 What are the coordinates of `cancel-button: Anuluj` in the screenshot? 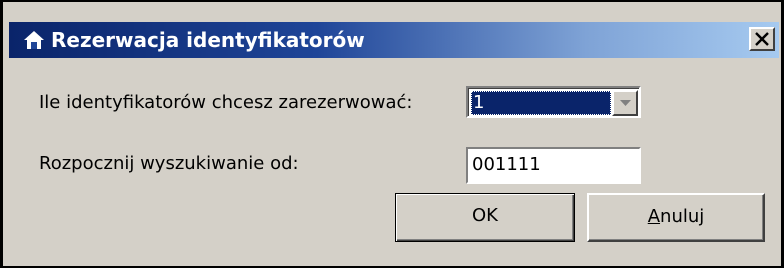 It's located at (676, 217).